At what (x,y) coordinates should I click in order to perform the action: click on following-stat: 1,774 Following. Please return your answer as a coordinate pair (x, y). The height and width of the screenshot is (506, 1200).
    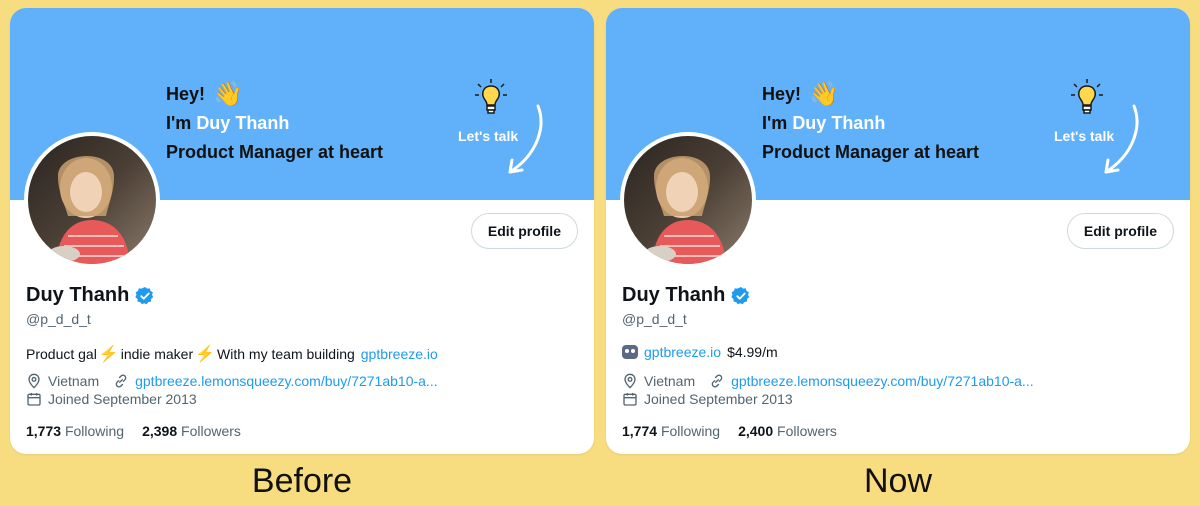
    Looking at the image, I should click on (671, 431).